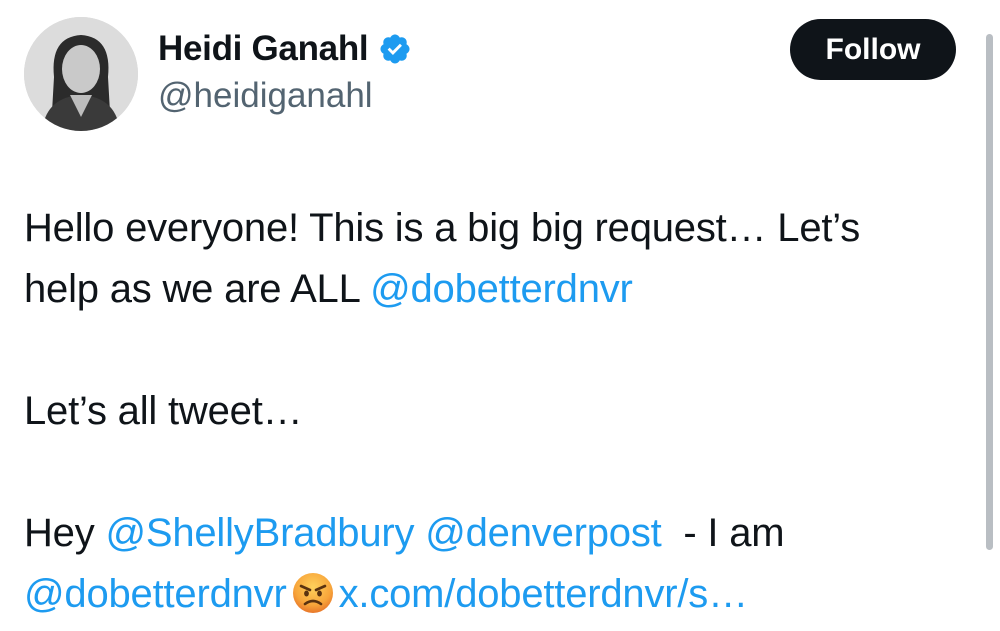 This screenshot has height=631, width=1000. Describe the element at coordinates (873, 49) in the screenshot. I see `follow-button: Follow` at that location.